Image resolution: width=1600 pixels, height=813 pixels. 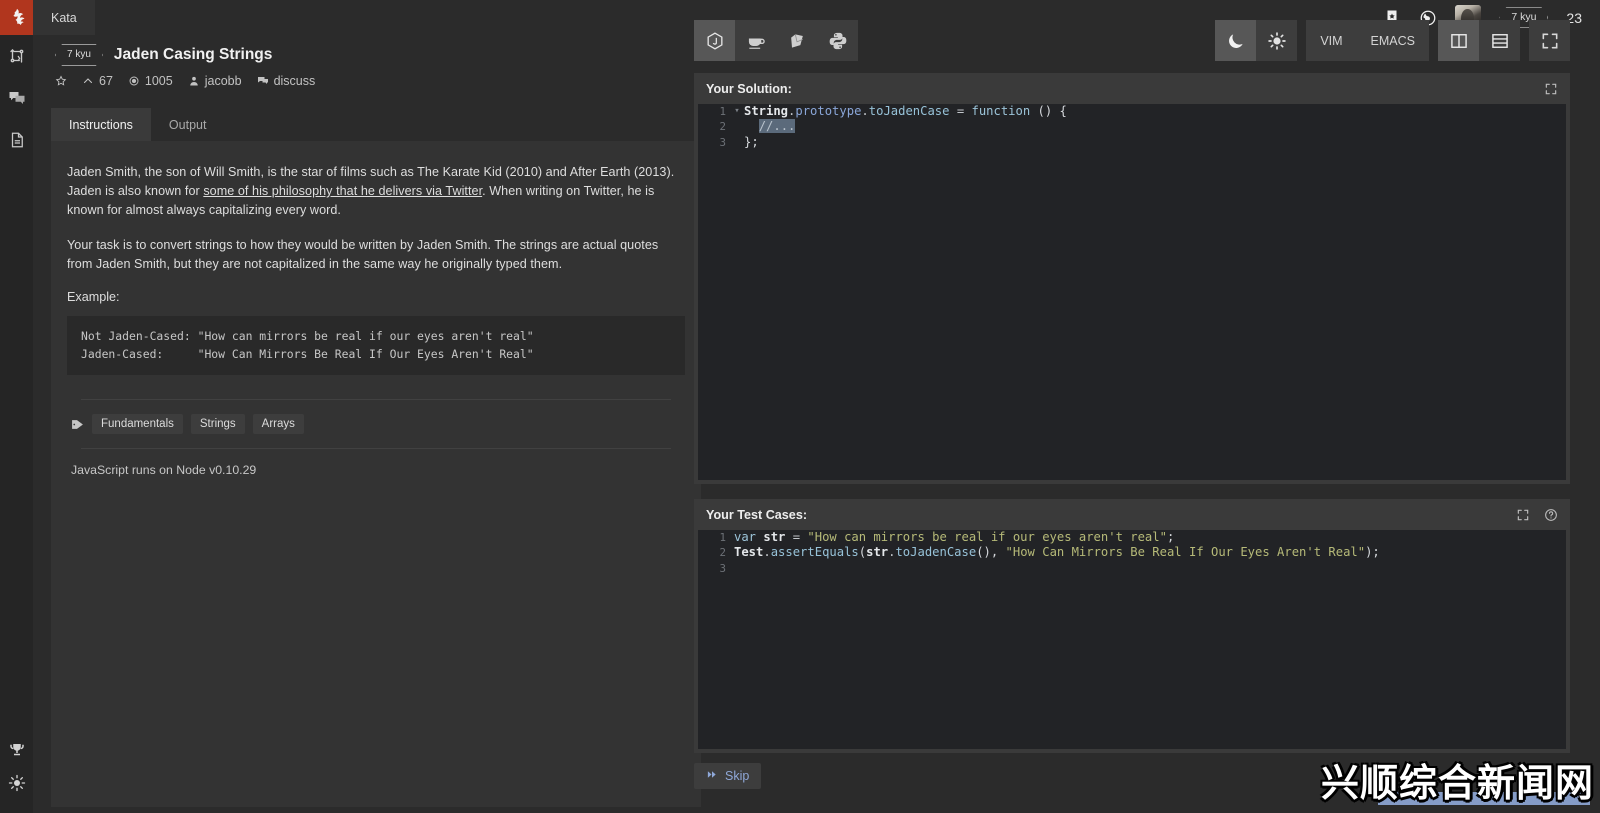 I want to click on language-selector, so click(x=776, y=40).